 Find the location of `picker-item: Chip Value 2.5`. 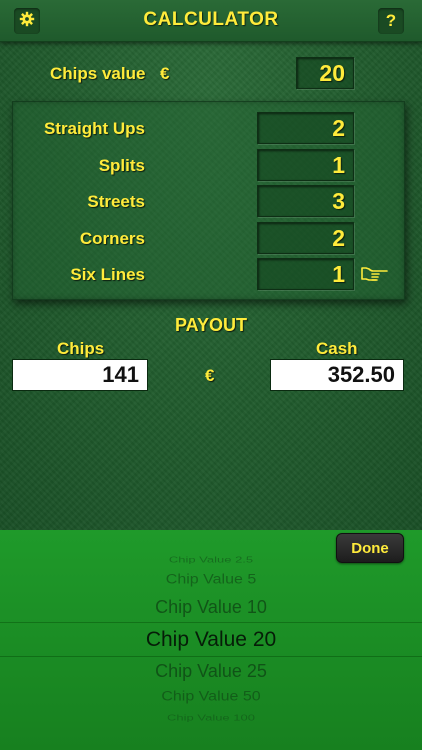

picker-item: Chip Value 2.5 is located at coordinates (211, 560).